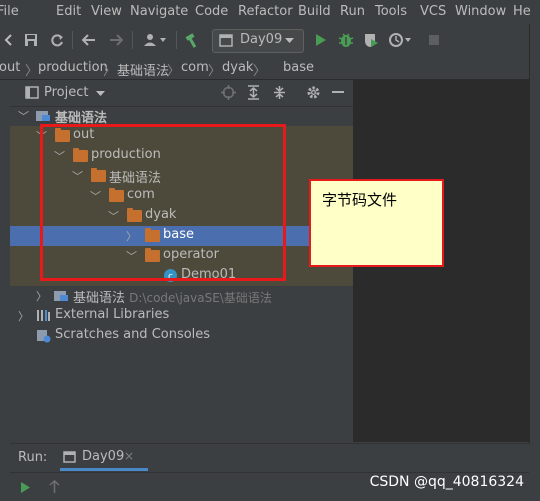  Describe the element at coordinates (195, 67) in the screenshot. I see `breadcrumb-item: com` at that location.